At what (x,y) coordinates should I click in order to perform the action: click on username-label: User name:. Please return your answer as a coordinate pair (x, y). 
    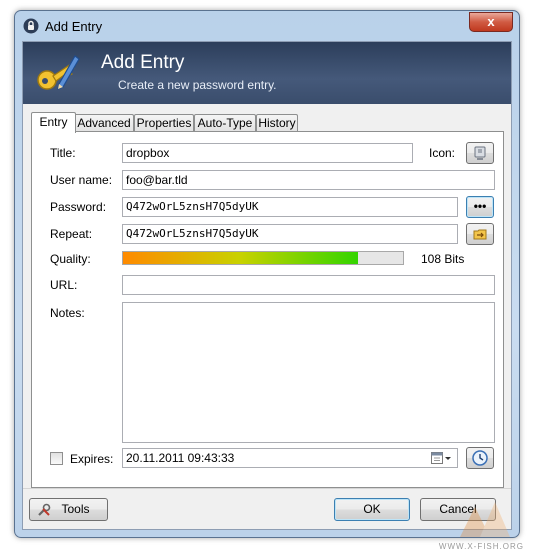
    Looking at the image, I should click on (81, 180).